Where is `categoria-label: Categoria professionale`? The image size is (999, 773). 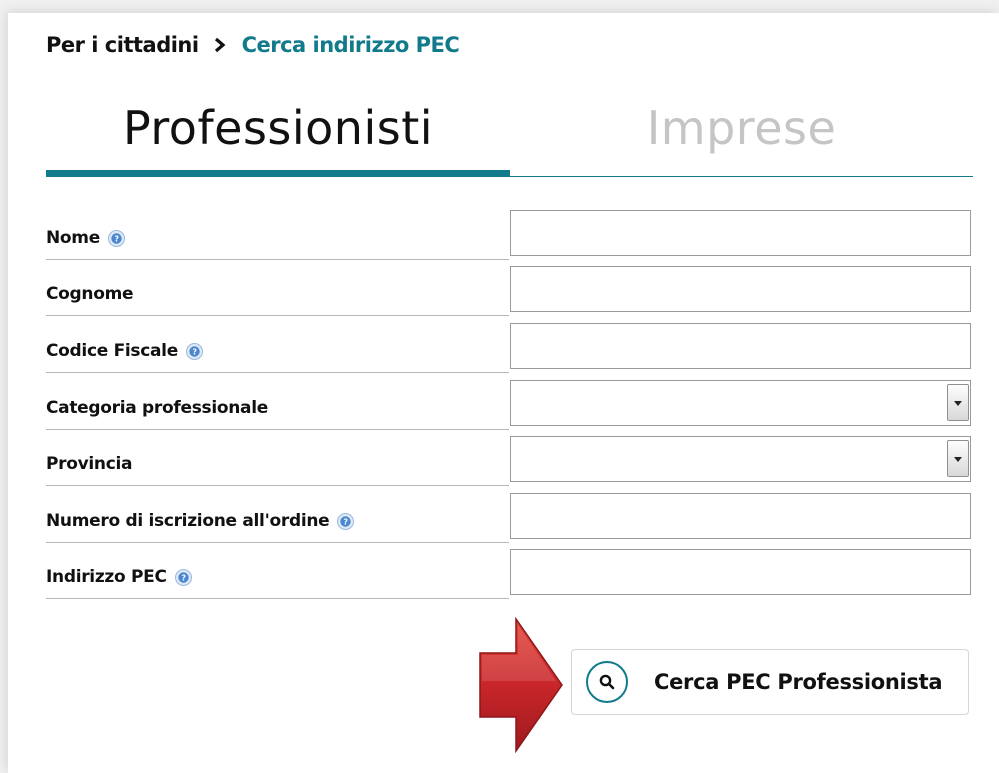 categoria-label: Categoria professionale is located at coordinates (157, 408).